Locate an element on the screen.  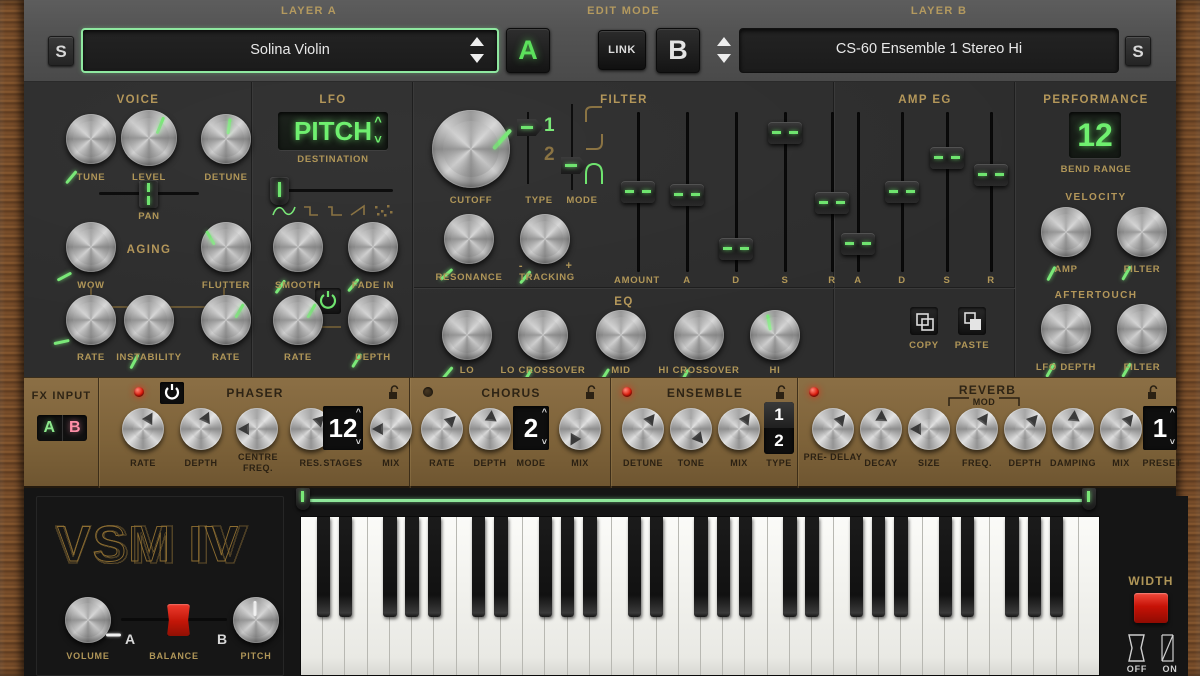
chorus-mode-down: ˅ is located at coordinates (544, 442).